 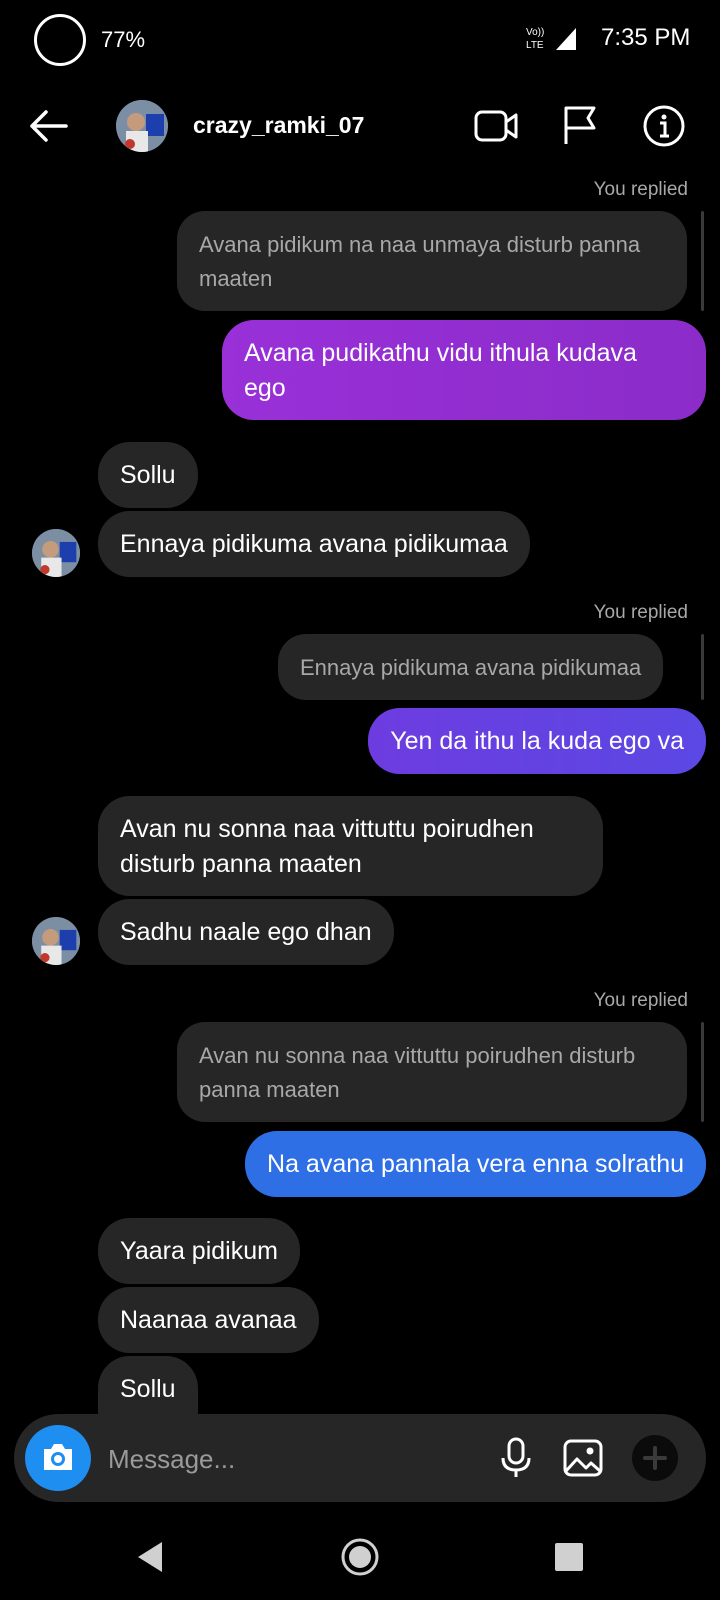 I want to click on info-icon, so click(x=664, y=126).